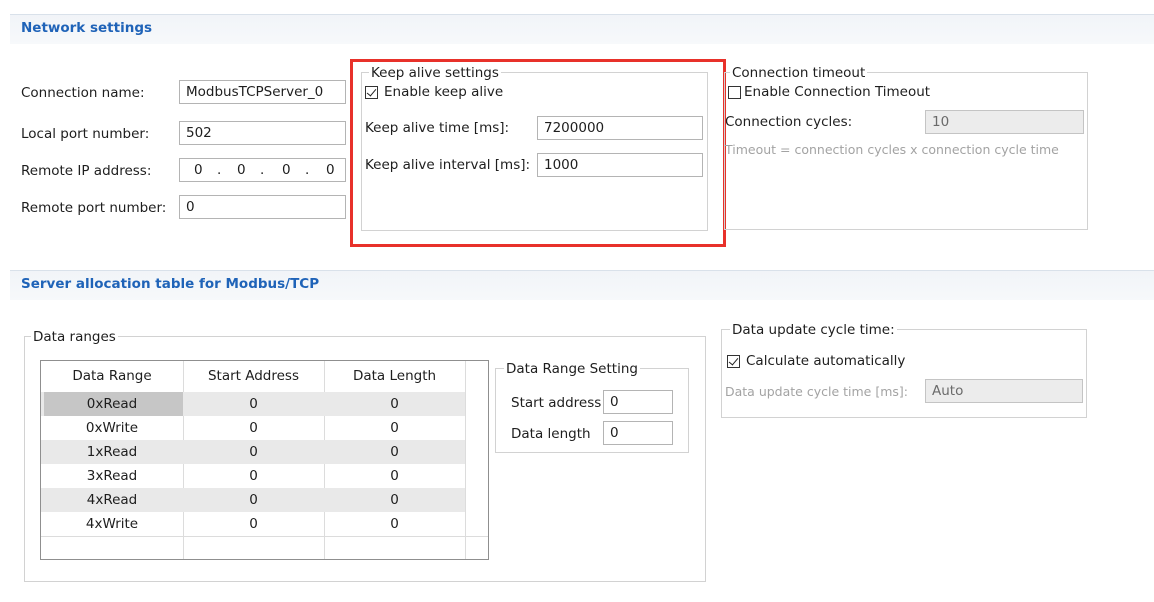 This screenshot has height=602, width=1154. Describe the element at coordinates (112, 428) in the screenshot. I see `cell-data-range: 0xWrite` at that location.